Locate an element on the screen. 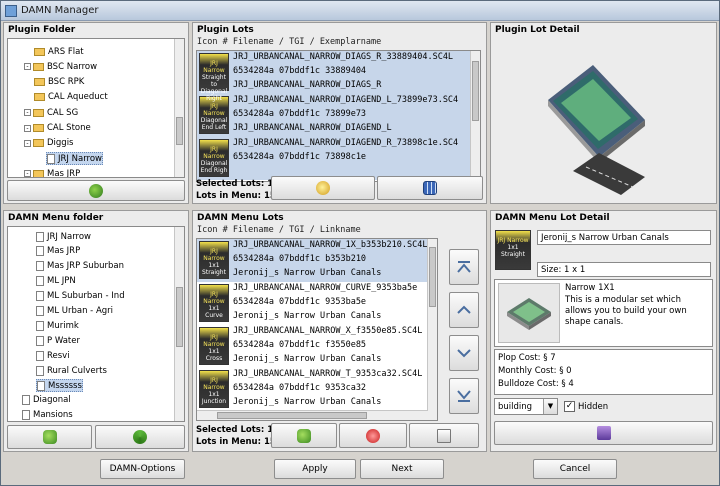  search-lots-button is located at coordinates (323, 188).